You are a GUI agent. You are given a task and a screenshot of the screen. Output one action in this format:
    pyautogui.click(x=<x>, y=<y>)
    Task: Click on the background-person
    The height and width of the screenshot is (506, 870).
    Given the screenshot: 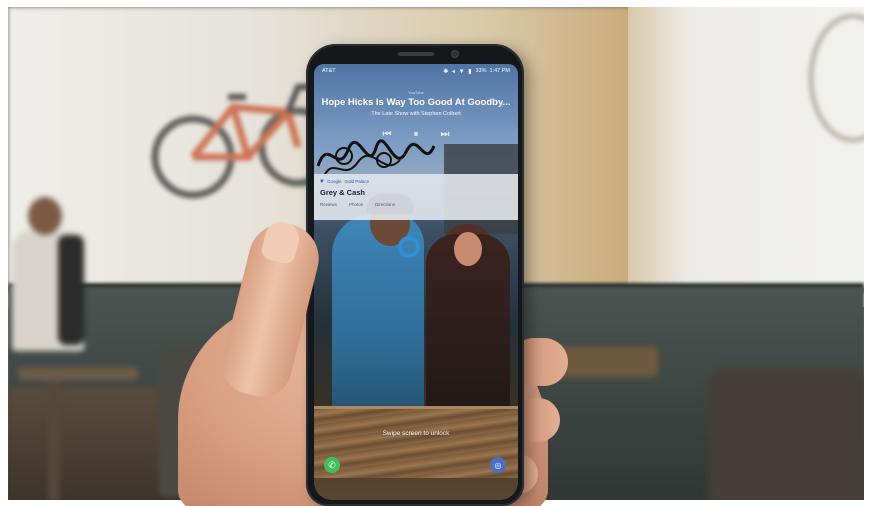 What is the action you would take?
    pyautogui.click(x=48, y=272)
    